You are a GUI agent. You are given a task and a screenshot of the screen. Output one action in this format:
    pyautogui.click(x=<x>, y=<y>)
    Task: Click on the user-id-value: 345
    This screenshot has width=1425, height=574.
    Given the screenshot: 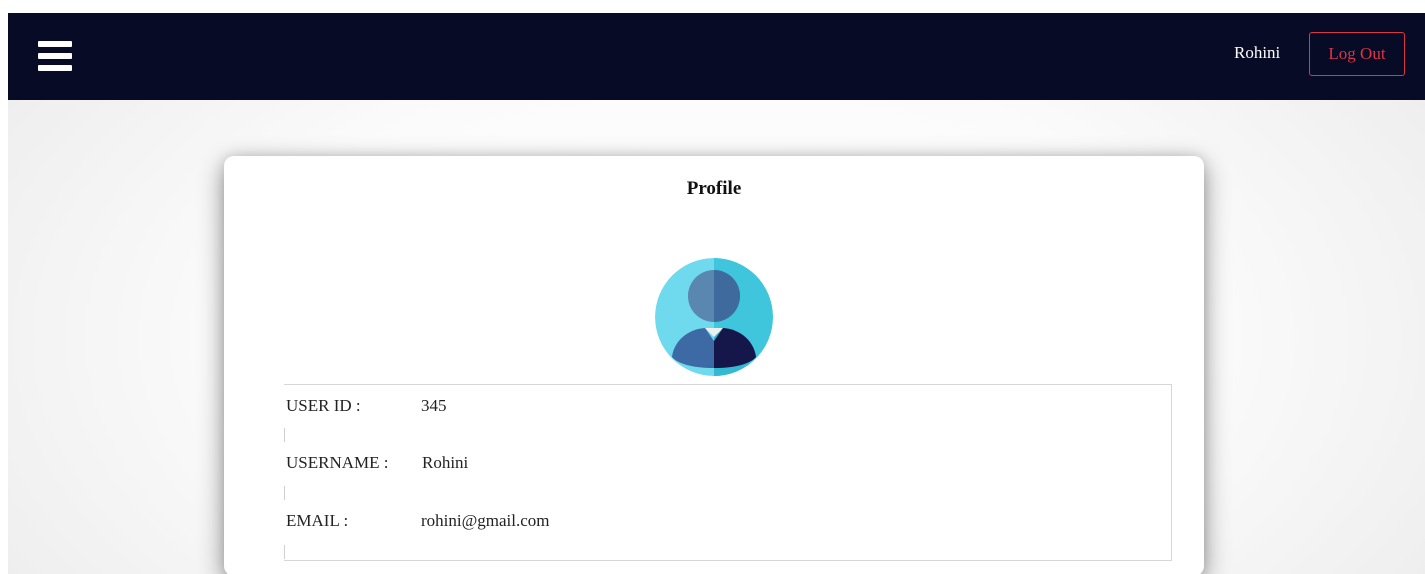 What is the action you would take?
    pyautogui.click(x=434, y=405)
    